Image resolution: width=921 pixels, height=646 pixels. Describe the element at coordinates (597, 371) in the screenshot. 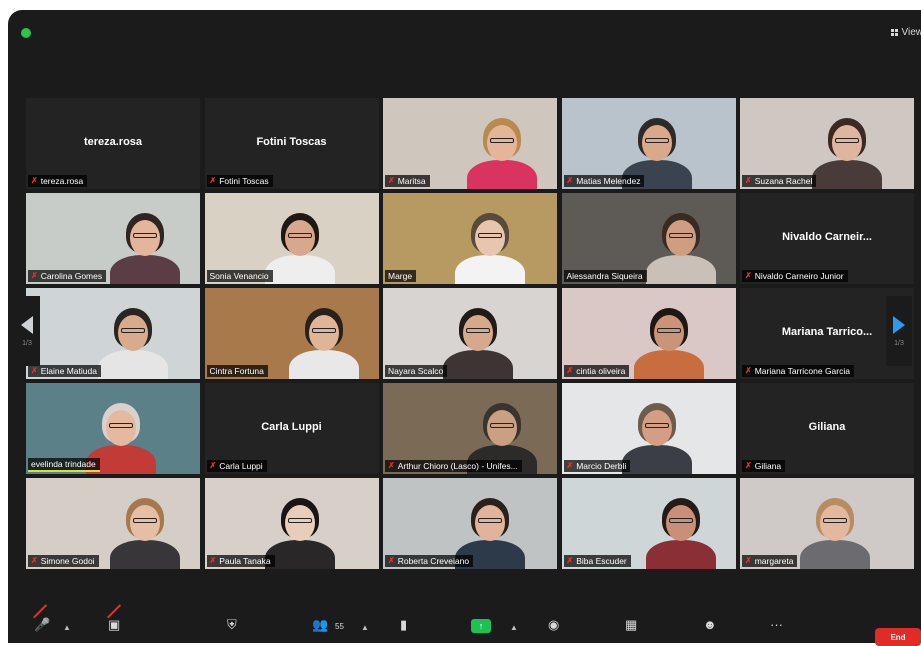

I see `participant-name-label: ✗cintia oliveira` at that location.